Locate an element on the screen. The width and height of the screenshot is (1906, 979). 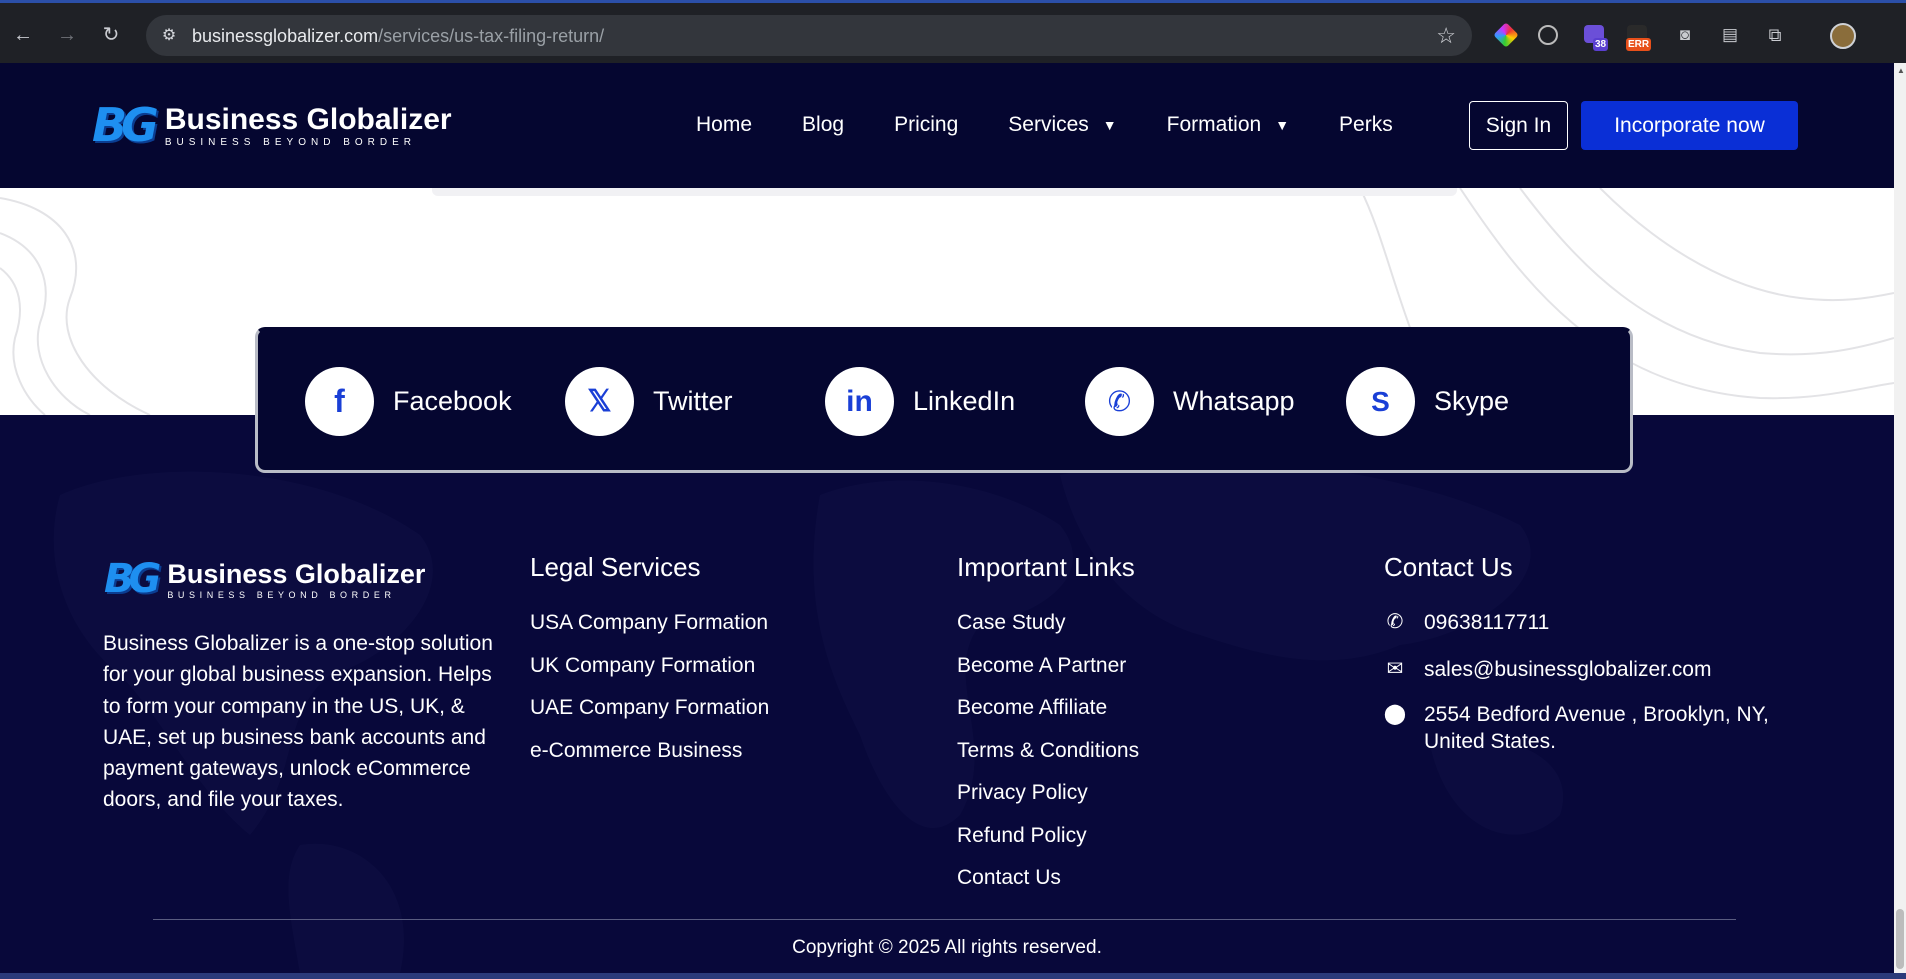
copyright-text: Copyright © 2025 All rights reserved. is located at coordinates (947, 947).